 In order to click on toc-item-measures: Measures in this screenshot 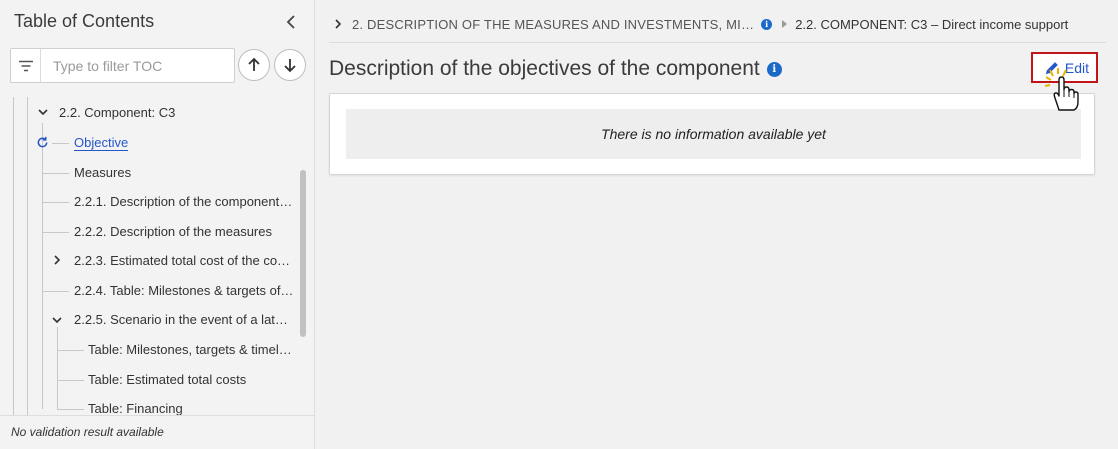, I will do `click(102, 173)`.